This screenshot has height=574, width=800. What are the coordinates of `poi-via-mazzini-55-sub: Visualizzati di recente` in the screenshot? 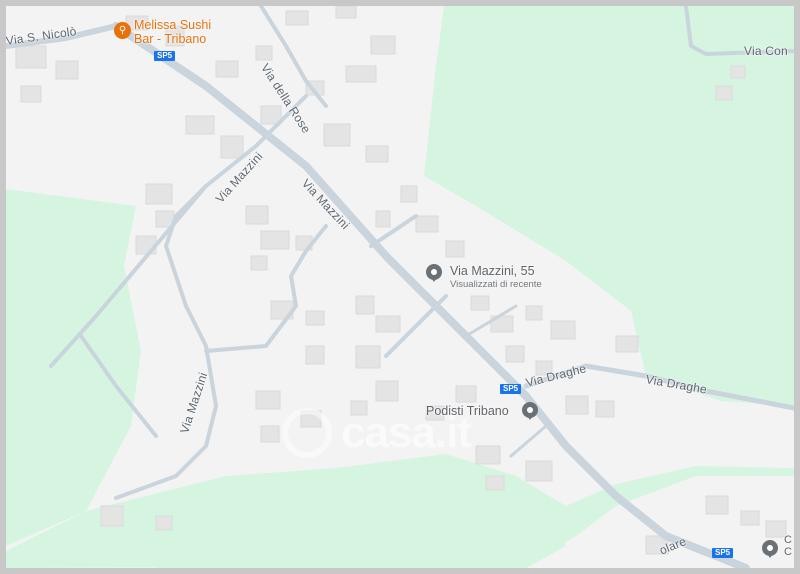 It's located at (496, 284).